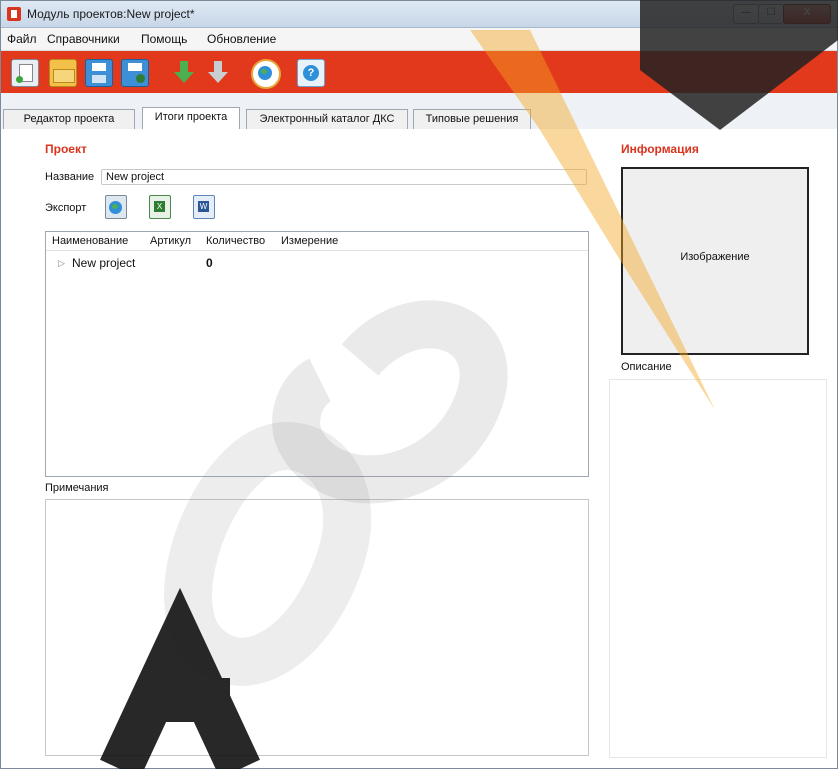 This screenshot has height=769, width=838. I want to click on export-excel-icon: X, so click(160, 207).